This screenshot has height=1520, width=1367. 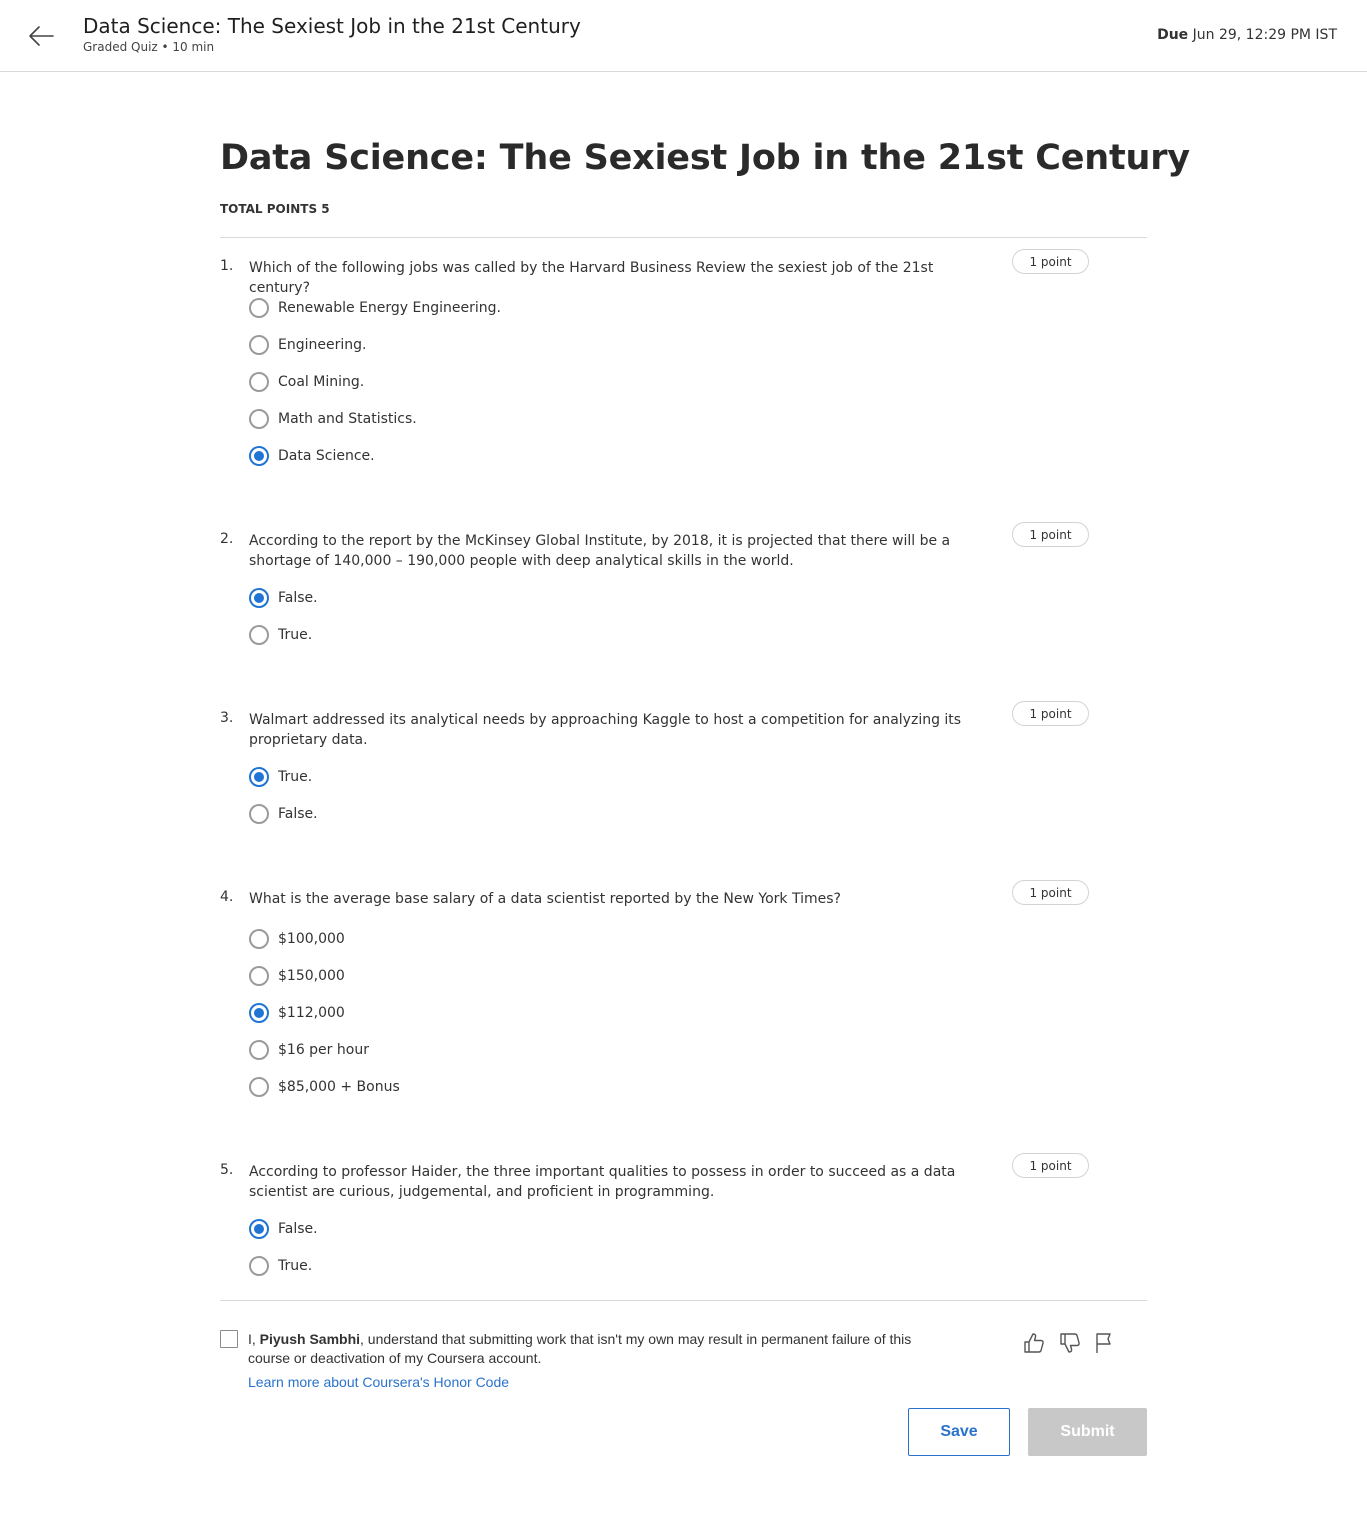 I want to click on header-subtitle: Graded Quiz • 10 min, so click(x=149, y=47).